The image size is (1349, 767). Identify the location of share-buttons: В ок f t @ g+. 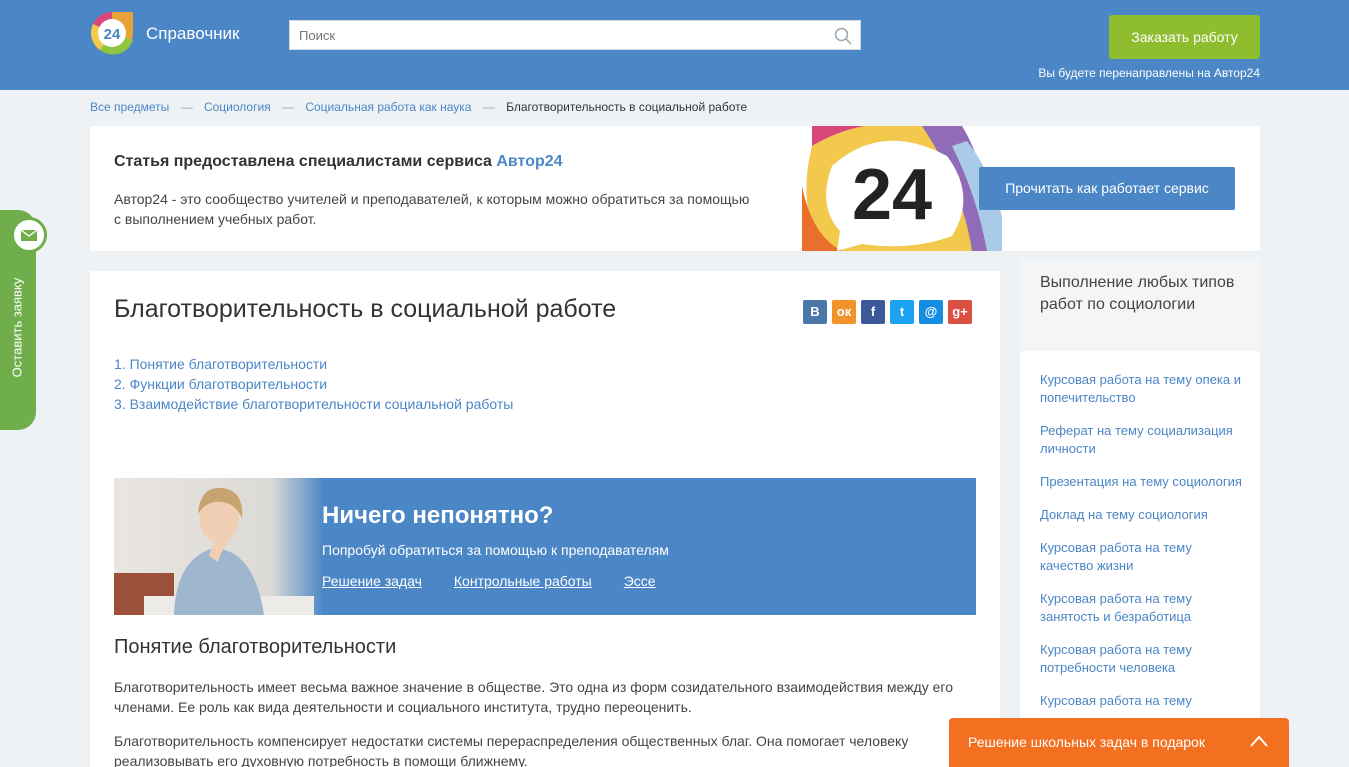
(887, 312).